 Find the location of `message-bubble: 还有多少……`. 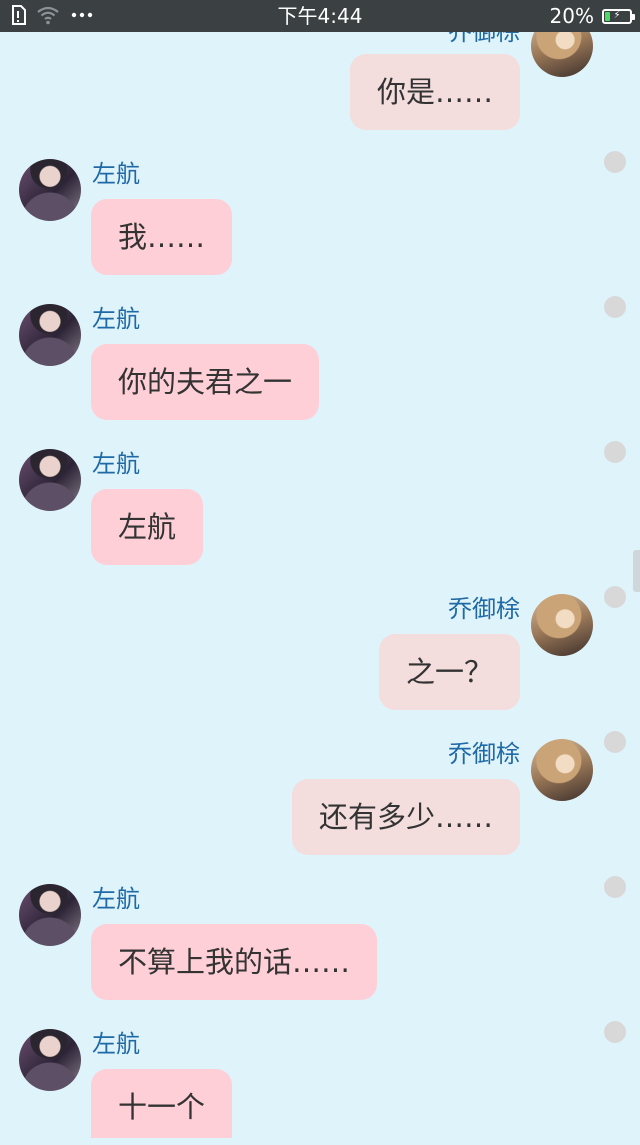

message-bubble: 还有多少…… is located at coordinates (405, 817).